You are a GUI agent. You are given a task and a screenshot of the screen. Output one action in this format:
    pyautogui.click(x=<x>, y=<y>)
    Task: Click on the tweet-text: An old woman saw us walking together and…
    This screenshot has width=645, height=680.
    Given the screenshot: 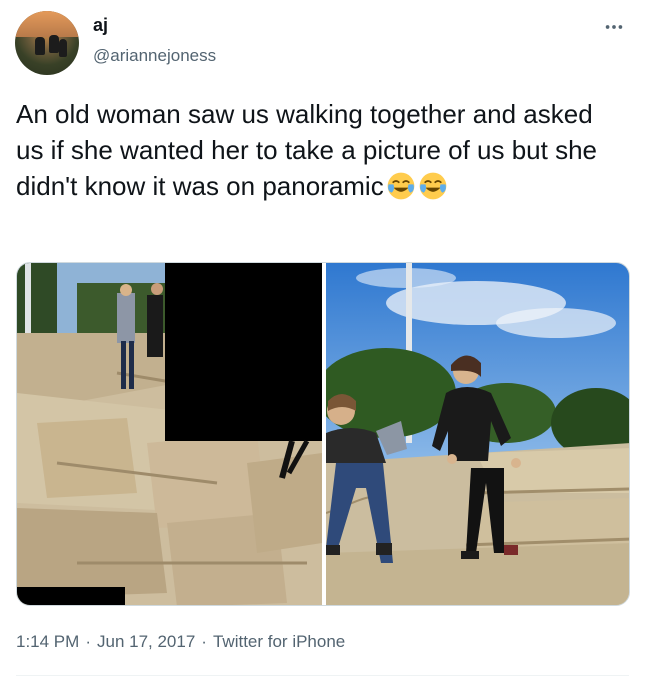 What is the action you would take?
    pyautogui.click(x=307, y=150)
    